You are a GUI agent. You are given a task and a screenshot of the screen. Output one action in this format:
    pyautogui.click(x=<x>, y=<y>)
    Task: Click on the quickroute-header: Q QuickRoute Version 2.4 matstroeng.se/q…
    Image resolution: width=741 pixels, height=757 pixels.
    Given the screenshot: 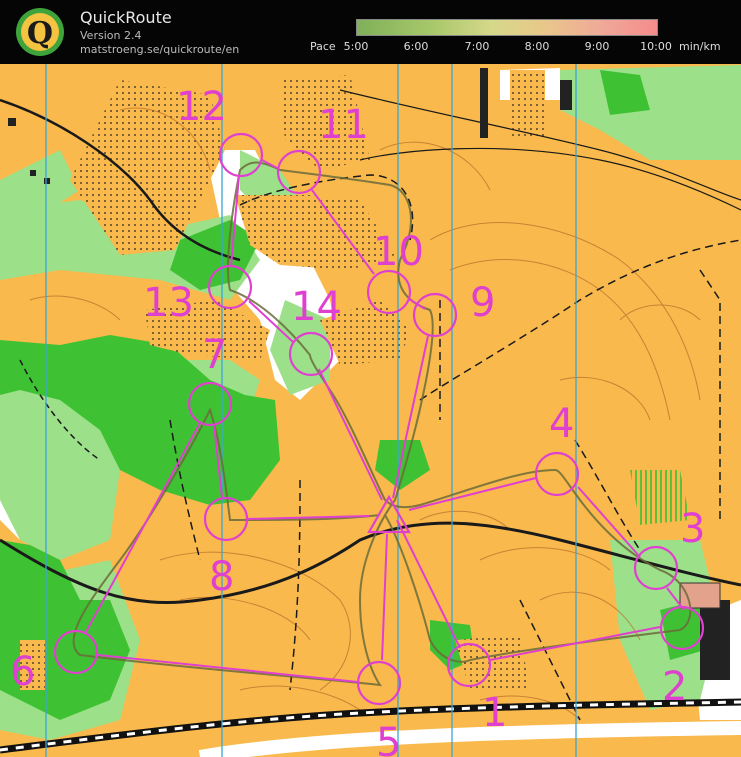 What is the action you would take?
    pyautogui.click(x=370, y=32)
    